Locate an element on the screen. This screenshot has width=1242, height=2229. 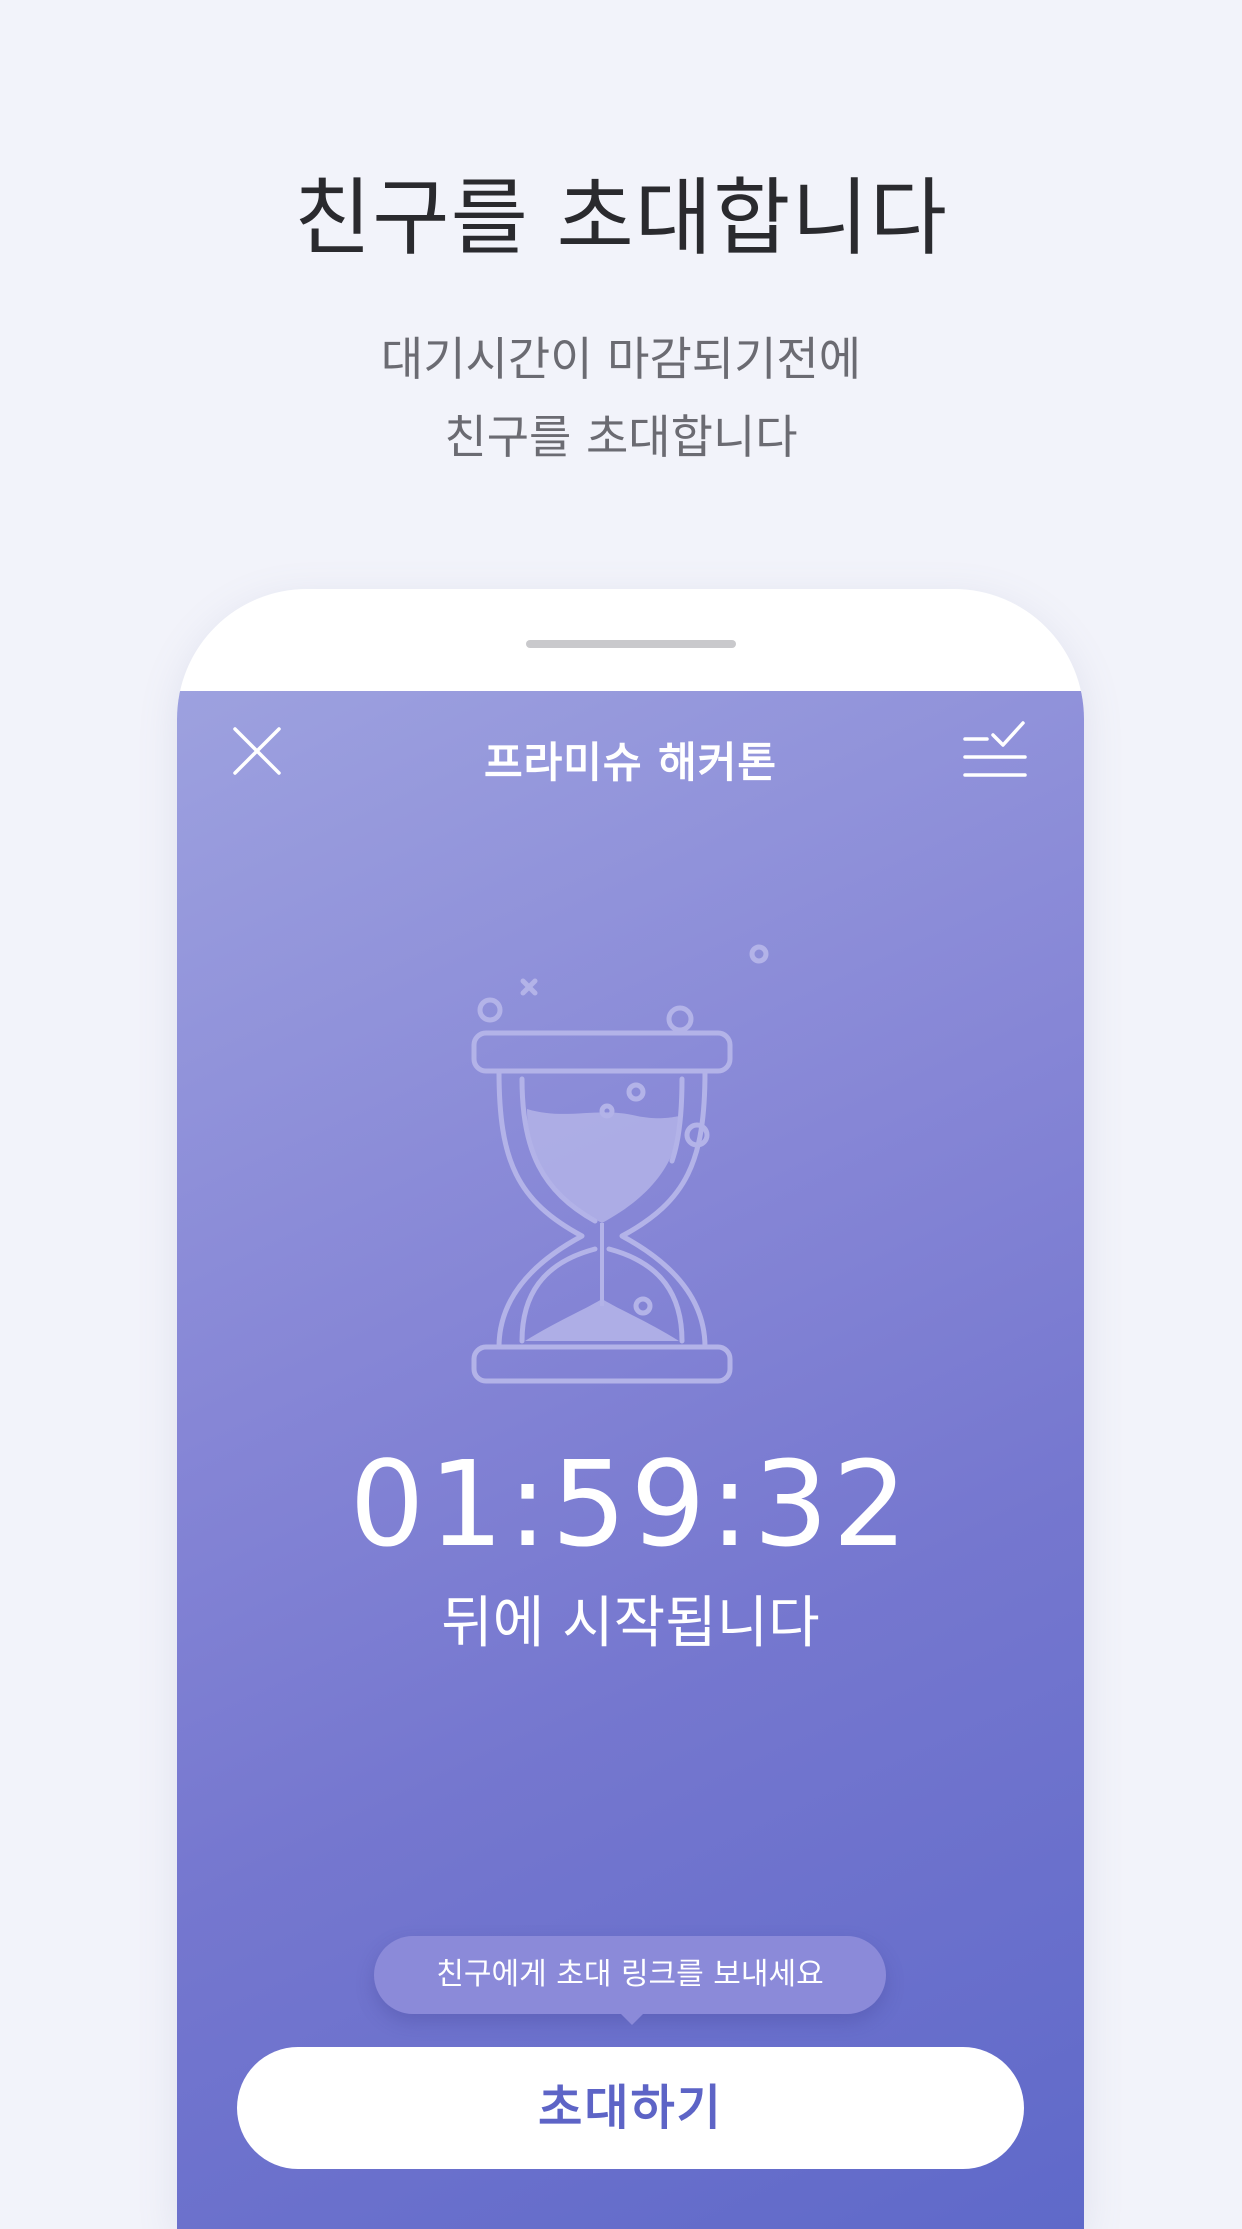
app-title: 프라미슈 해커톤 is located at coordinates (630, 762).